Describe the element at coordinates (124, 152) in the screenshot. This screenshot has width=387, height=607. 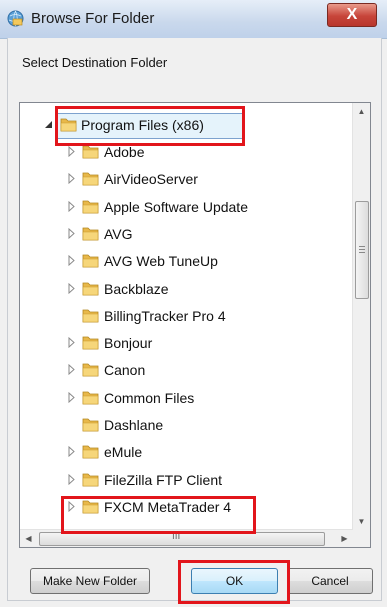
I see `tree-item-label: Adobe` at that location.